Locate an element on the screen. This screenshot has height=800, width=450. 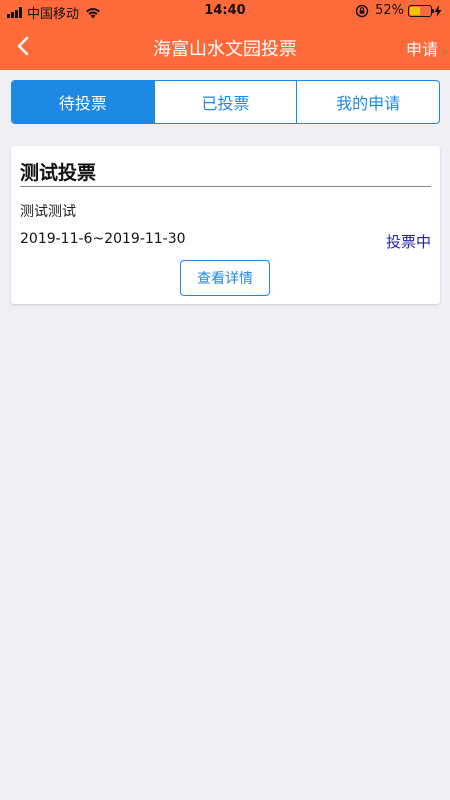
view-details-button: 查看详情 is located at coordinates (225, 278).